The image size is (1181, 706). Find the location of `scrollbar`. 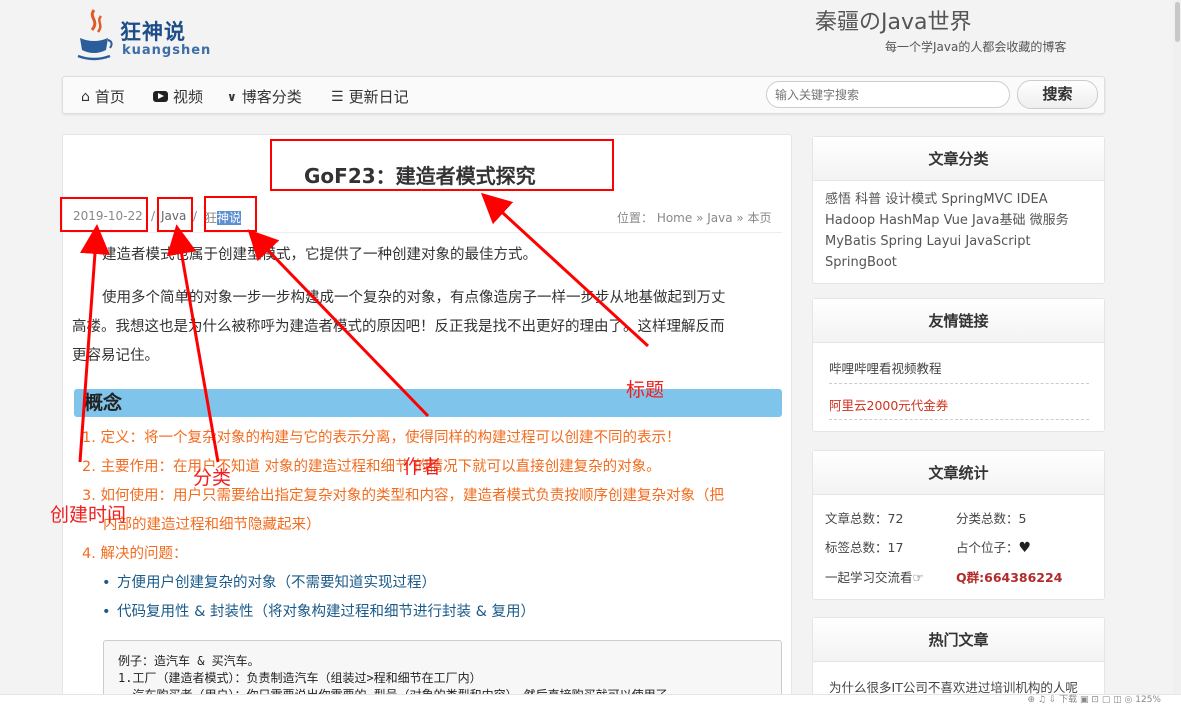

scrollbar is located at coordinates (1177, 347).